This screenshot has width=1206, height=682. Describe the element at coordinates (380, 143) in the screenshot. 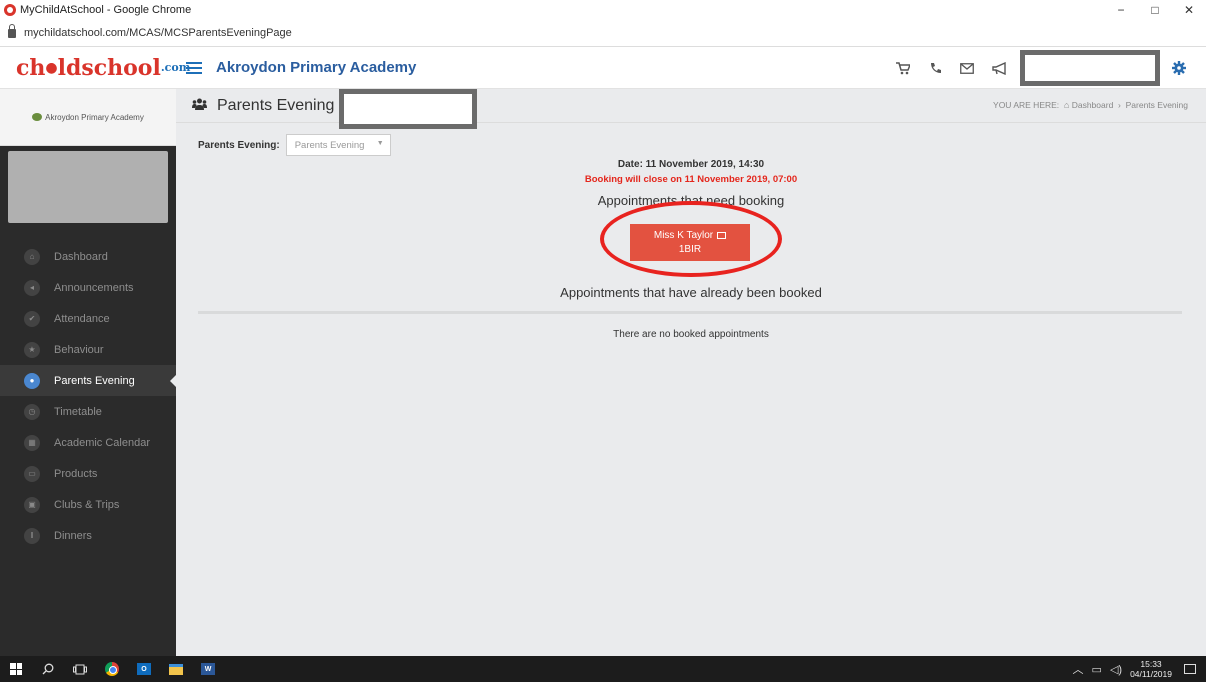

I see `chevron-down-icon: ▼` at that location.